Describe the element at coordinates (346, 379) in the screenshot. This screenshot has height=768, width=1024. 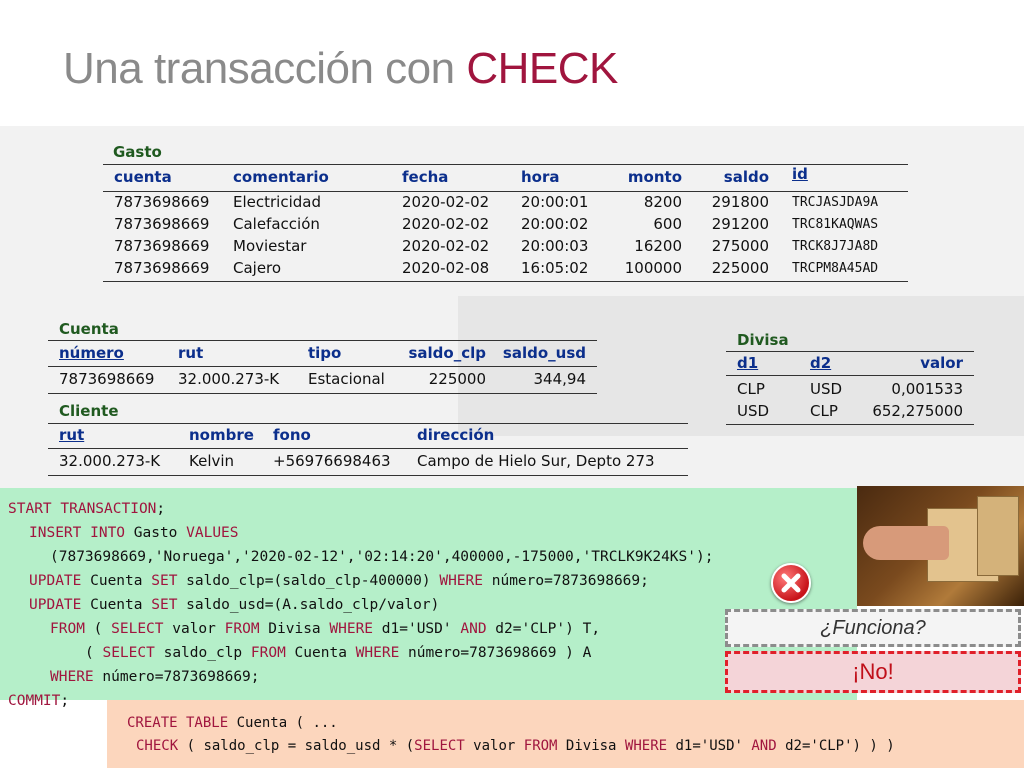
I see `cuenta-cell: Estacional` at that location.